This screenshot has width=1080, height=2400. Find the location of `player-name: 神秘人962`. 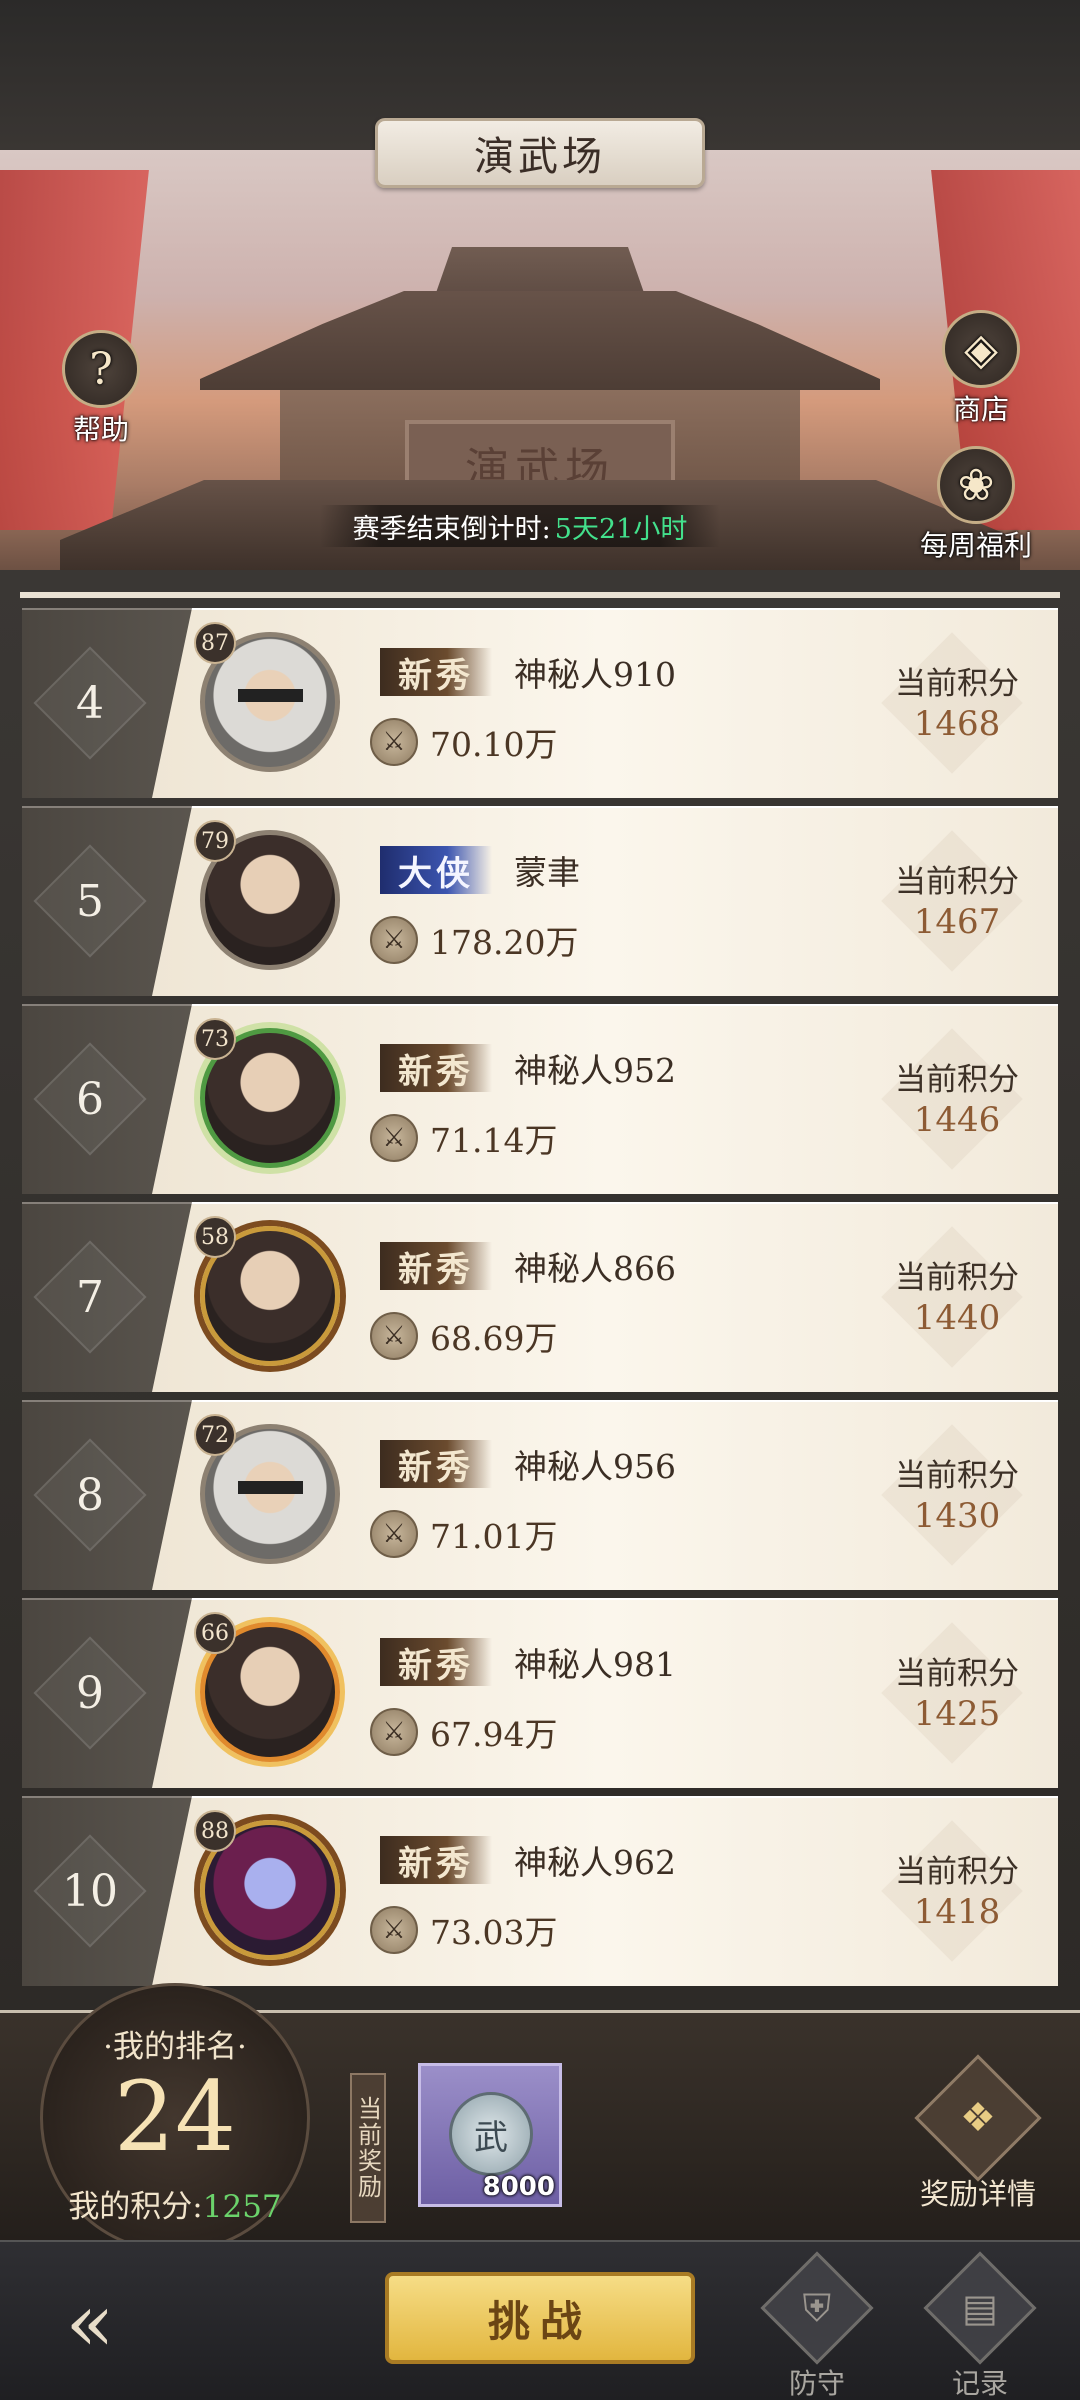

player-name: 神秘人962 is located at coordinates (595, 1862).